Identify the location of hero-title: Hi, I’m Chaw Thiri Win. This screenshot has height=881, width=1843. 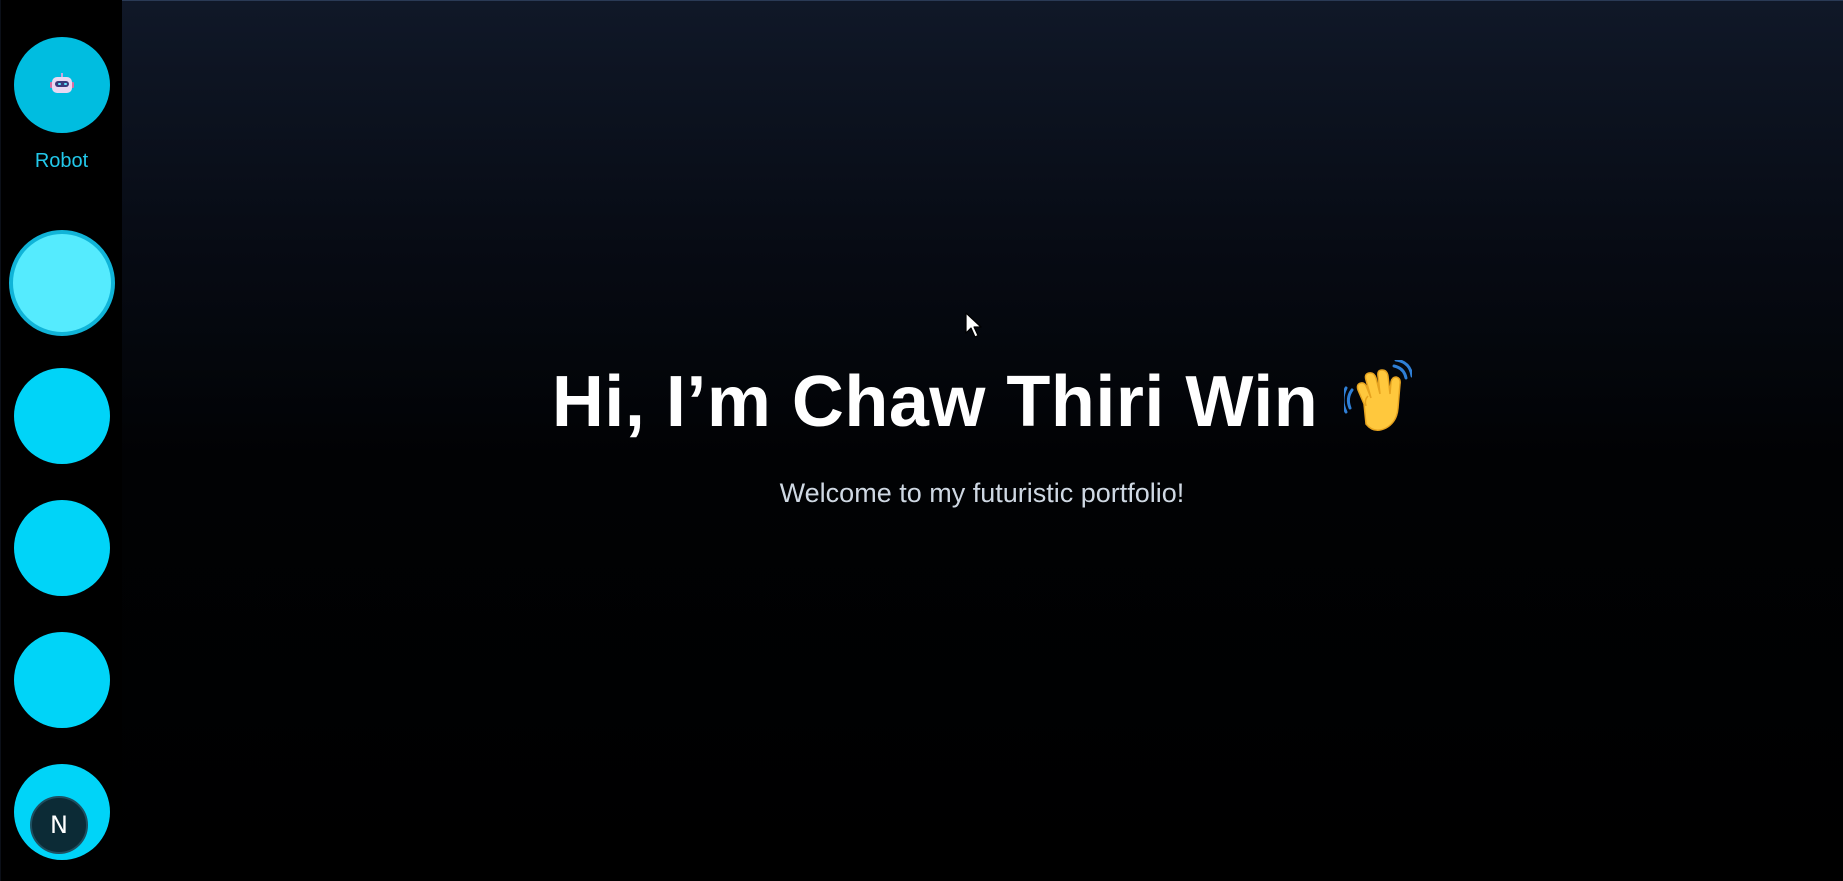
(982, 402).